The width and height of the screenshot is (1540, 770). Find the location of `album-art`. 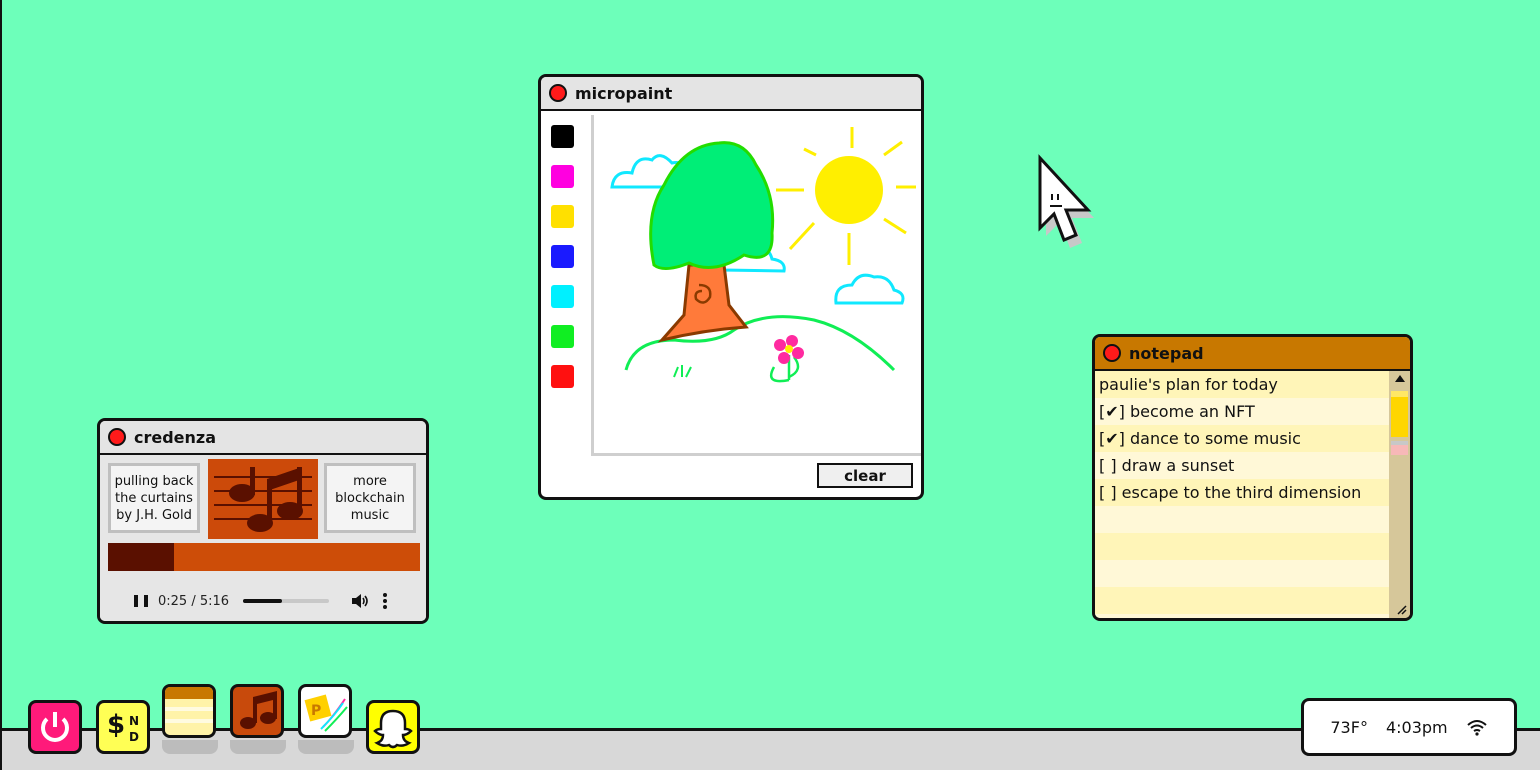

album-art is located at coordinates (263, 499).